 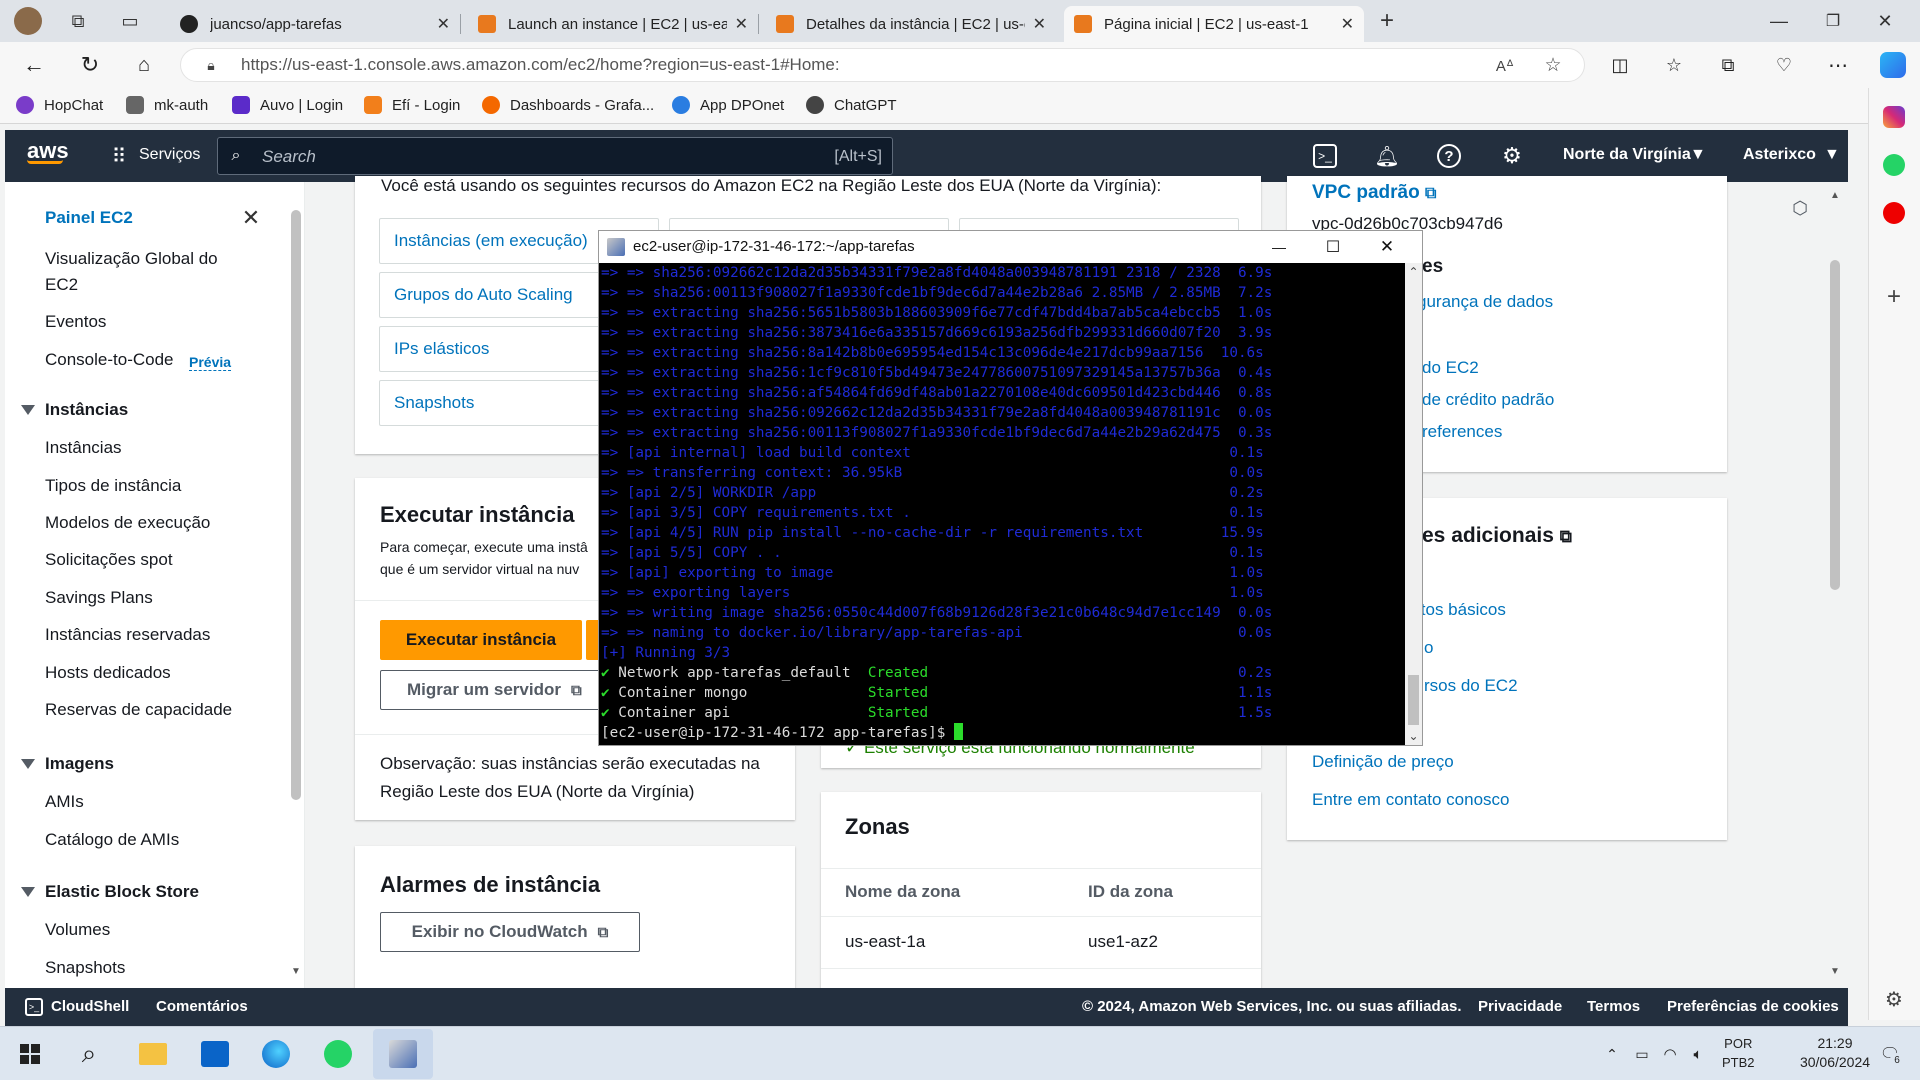 I want to click on nav-ami-catalog: Catálogo de AMIs, so click(x=112, y=840).